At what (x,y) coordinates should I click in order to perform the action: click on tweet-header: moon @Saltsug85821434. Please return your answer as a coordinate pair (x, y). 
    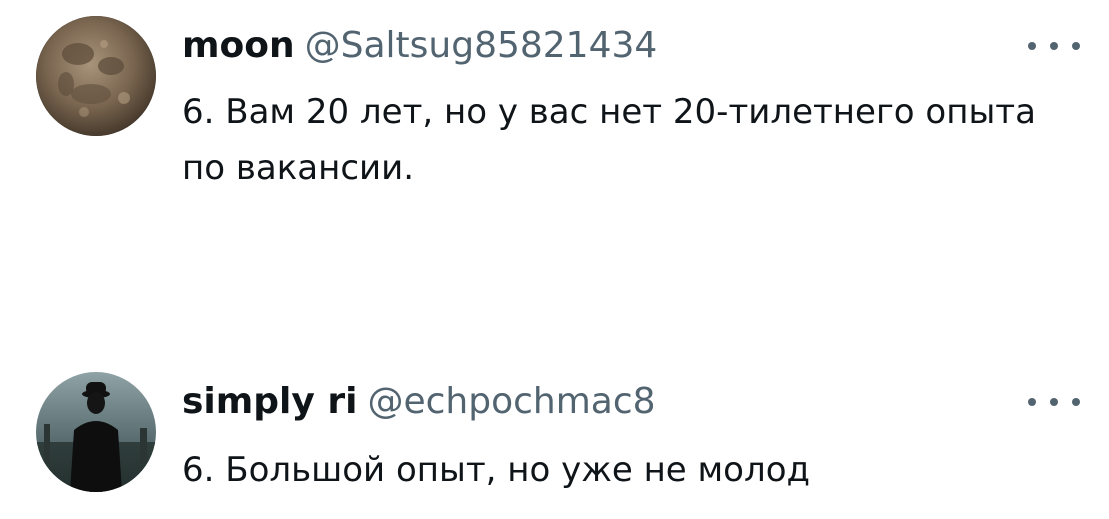
    Looking at the image, I should click on (419, 46).